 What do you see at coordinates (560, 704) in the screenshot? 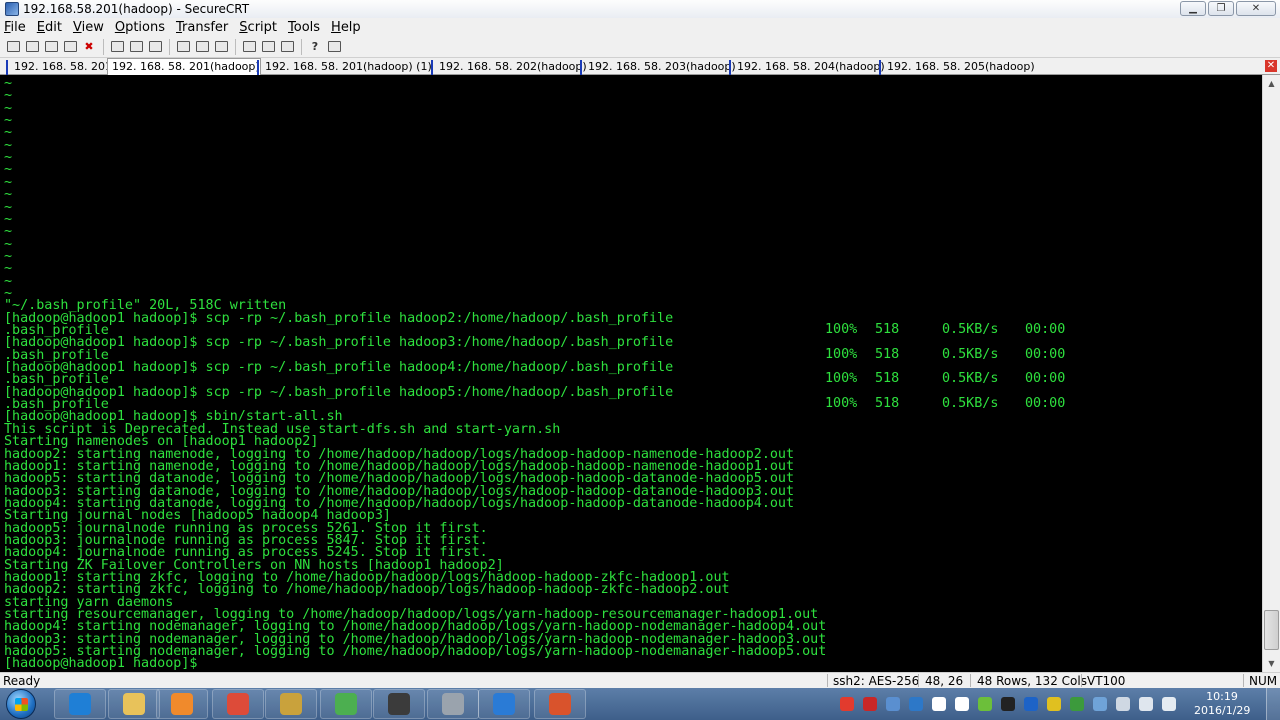
I see `game-app-taskbar-button` at bounding box center [560, 704].